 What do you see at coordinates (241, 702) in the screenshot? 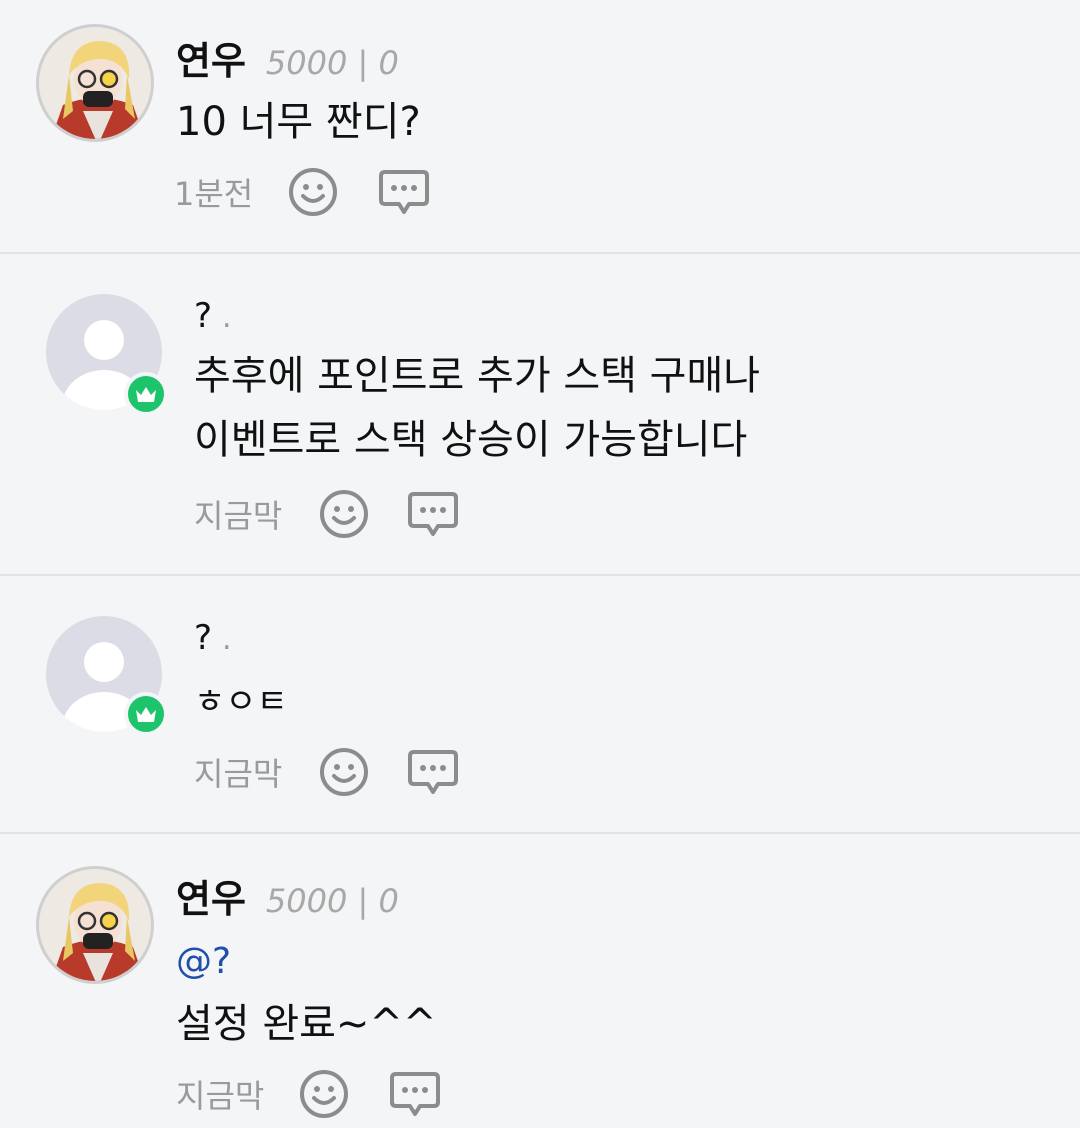
I see `comment-text: ㅎㅇㅌ` at bounding box center [241, 702].